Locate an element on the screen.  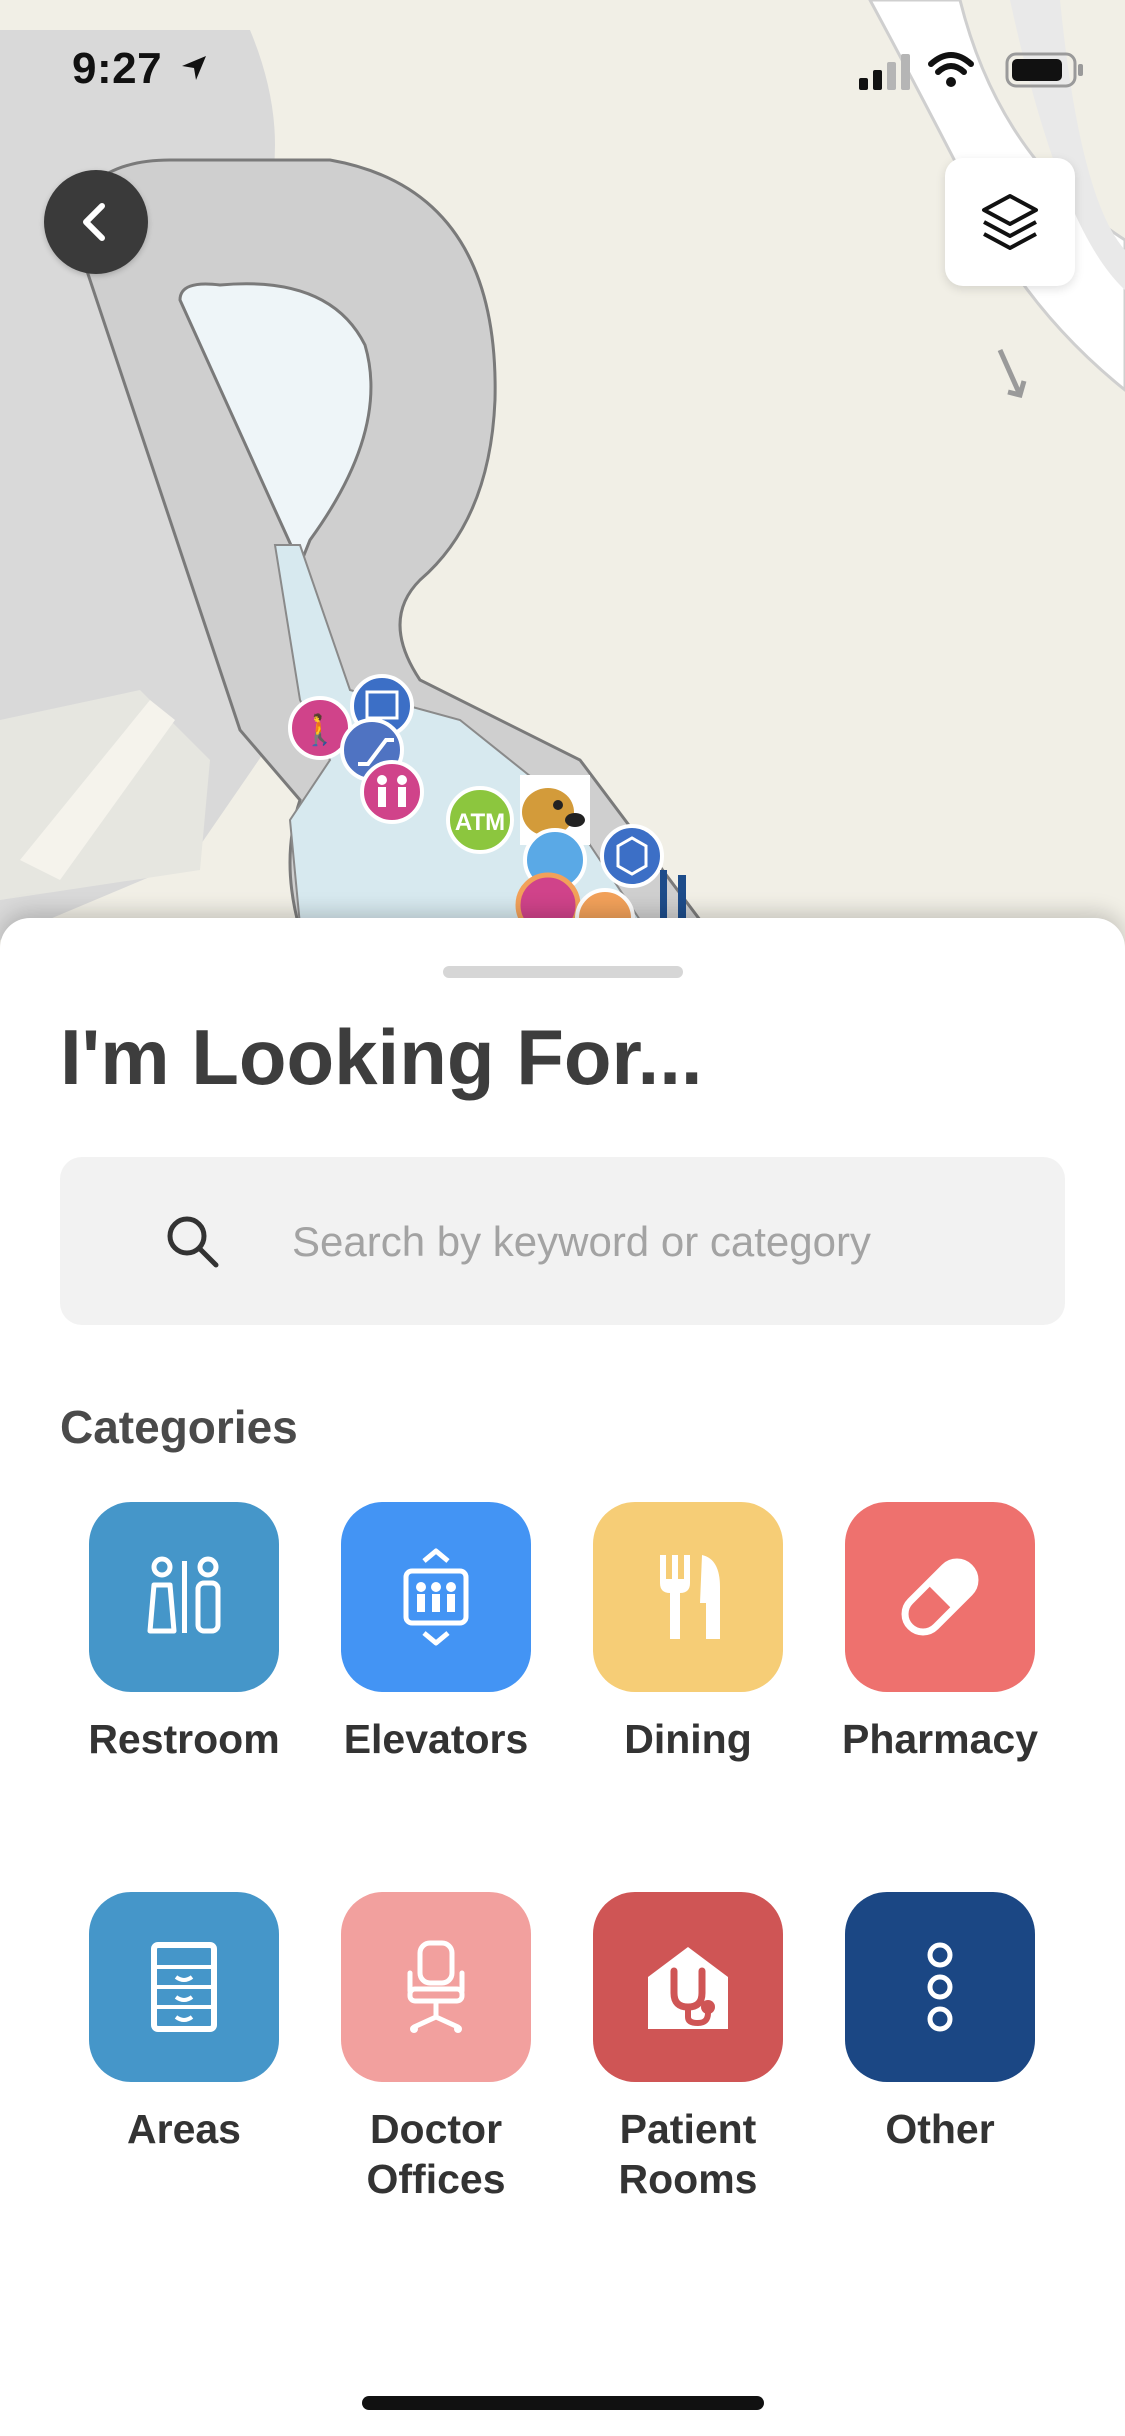
category-label: Areas is located at coordinates (184, 2129).